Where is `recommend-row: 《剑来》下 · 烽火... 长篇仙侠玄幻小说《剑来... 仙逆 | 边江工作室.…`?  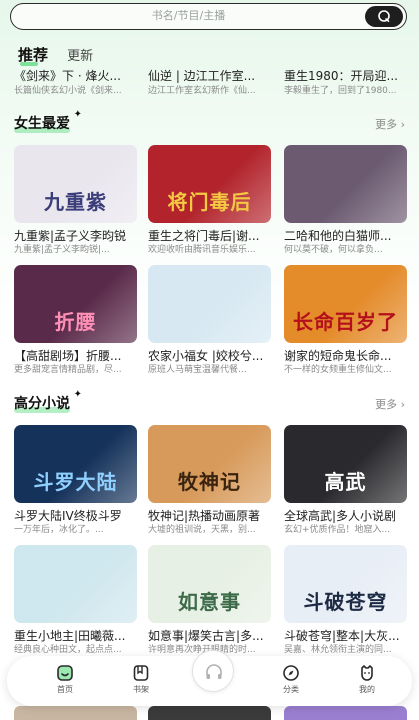 recommend-row: 《剑来》下 · 烽火... 长篇仙侠玄幻小说《剑来... 仙逆 | 边江工作室.… is located at coordinates (209, 84).